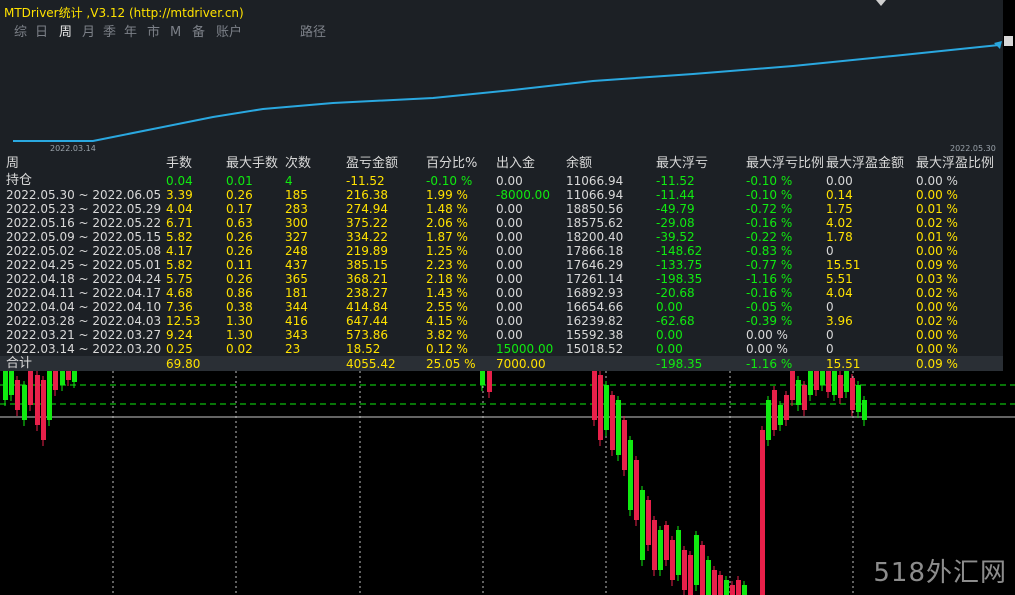 The width and height of the screenshot is (1015, 595). Describe the element at coordinates (367, 237) in the screenshot. I see `row-3-pnl: 334.22` at that location.